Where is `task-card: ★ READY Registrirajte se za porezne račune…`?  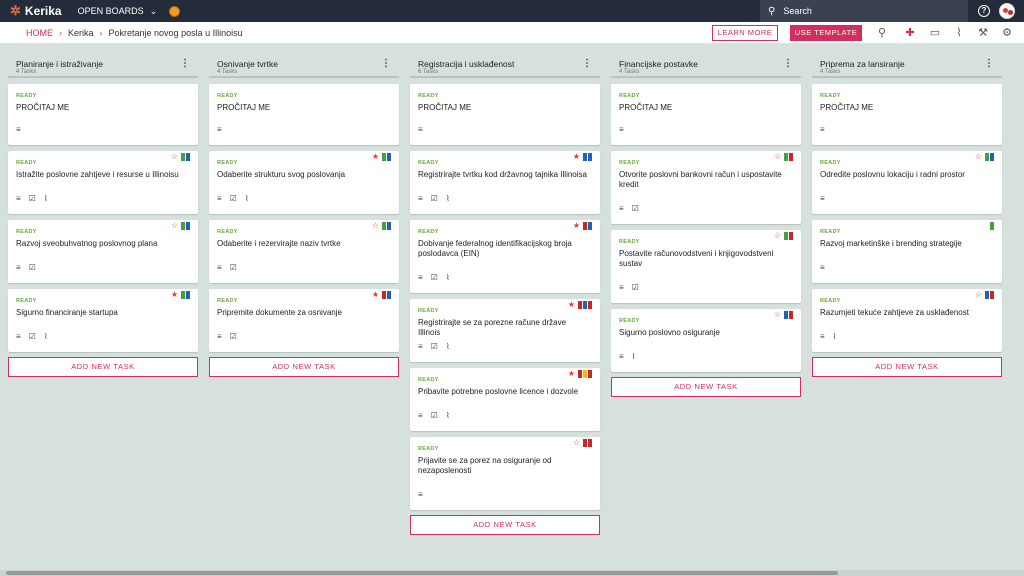 task-card: ★ READY Registrirajte se za porezne račune… is located at coordinates (505, 330).